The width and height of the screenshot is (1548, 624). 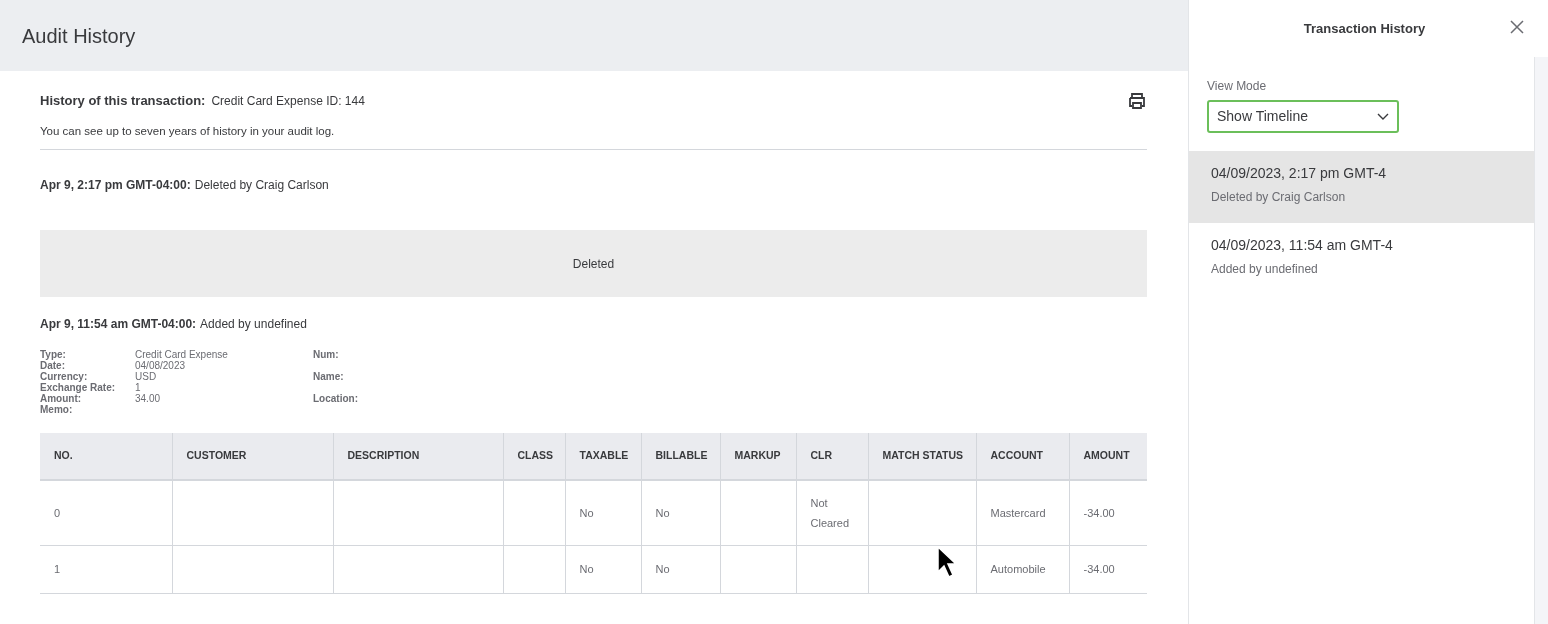 I want to click on column-header: MARKUP, so click(x=758, y=457).